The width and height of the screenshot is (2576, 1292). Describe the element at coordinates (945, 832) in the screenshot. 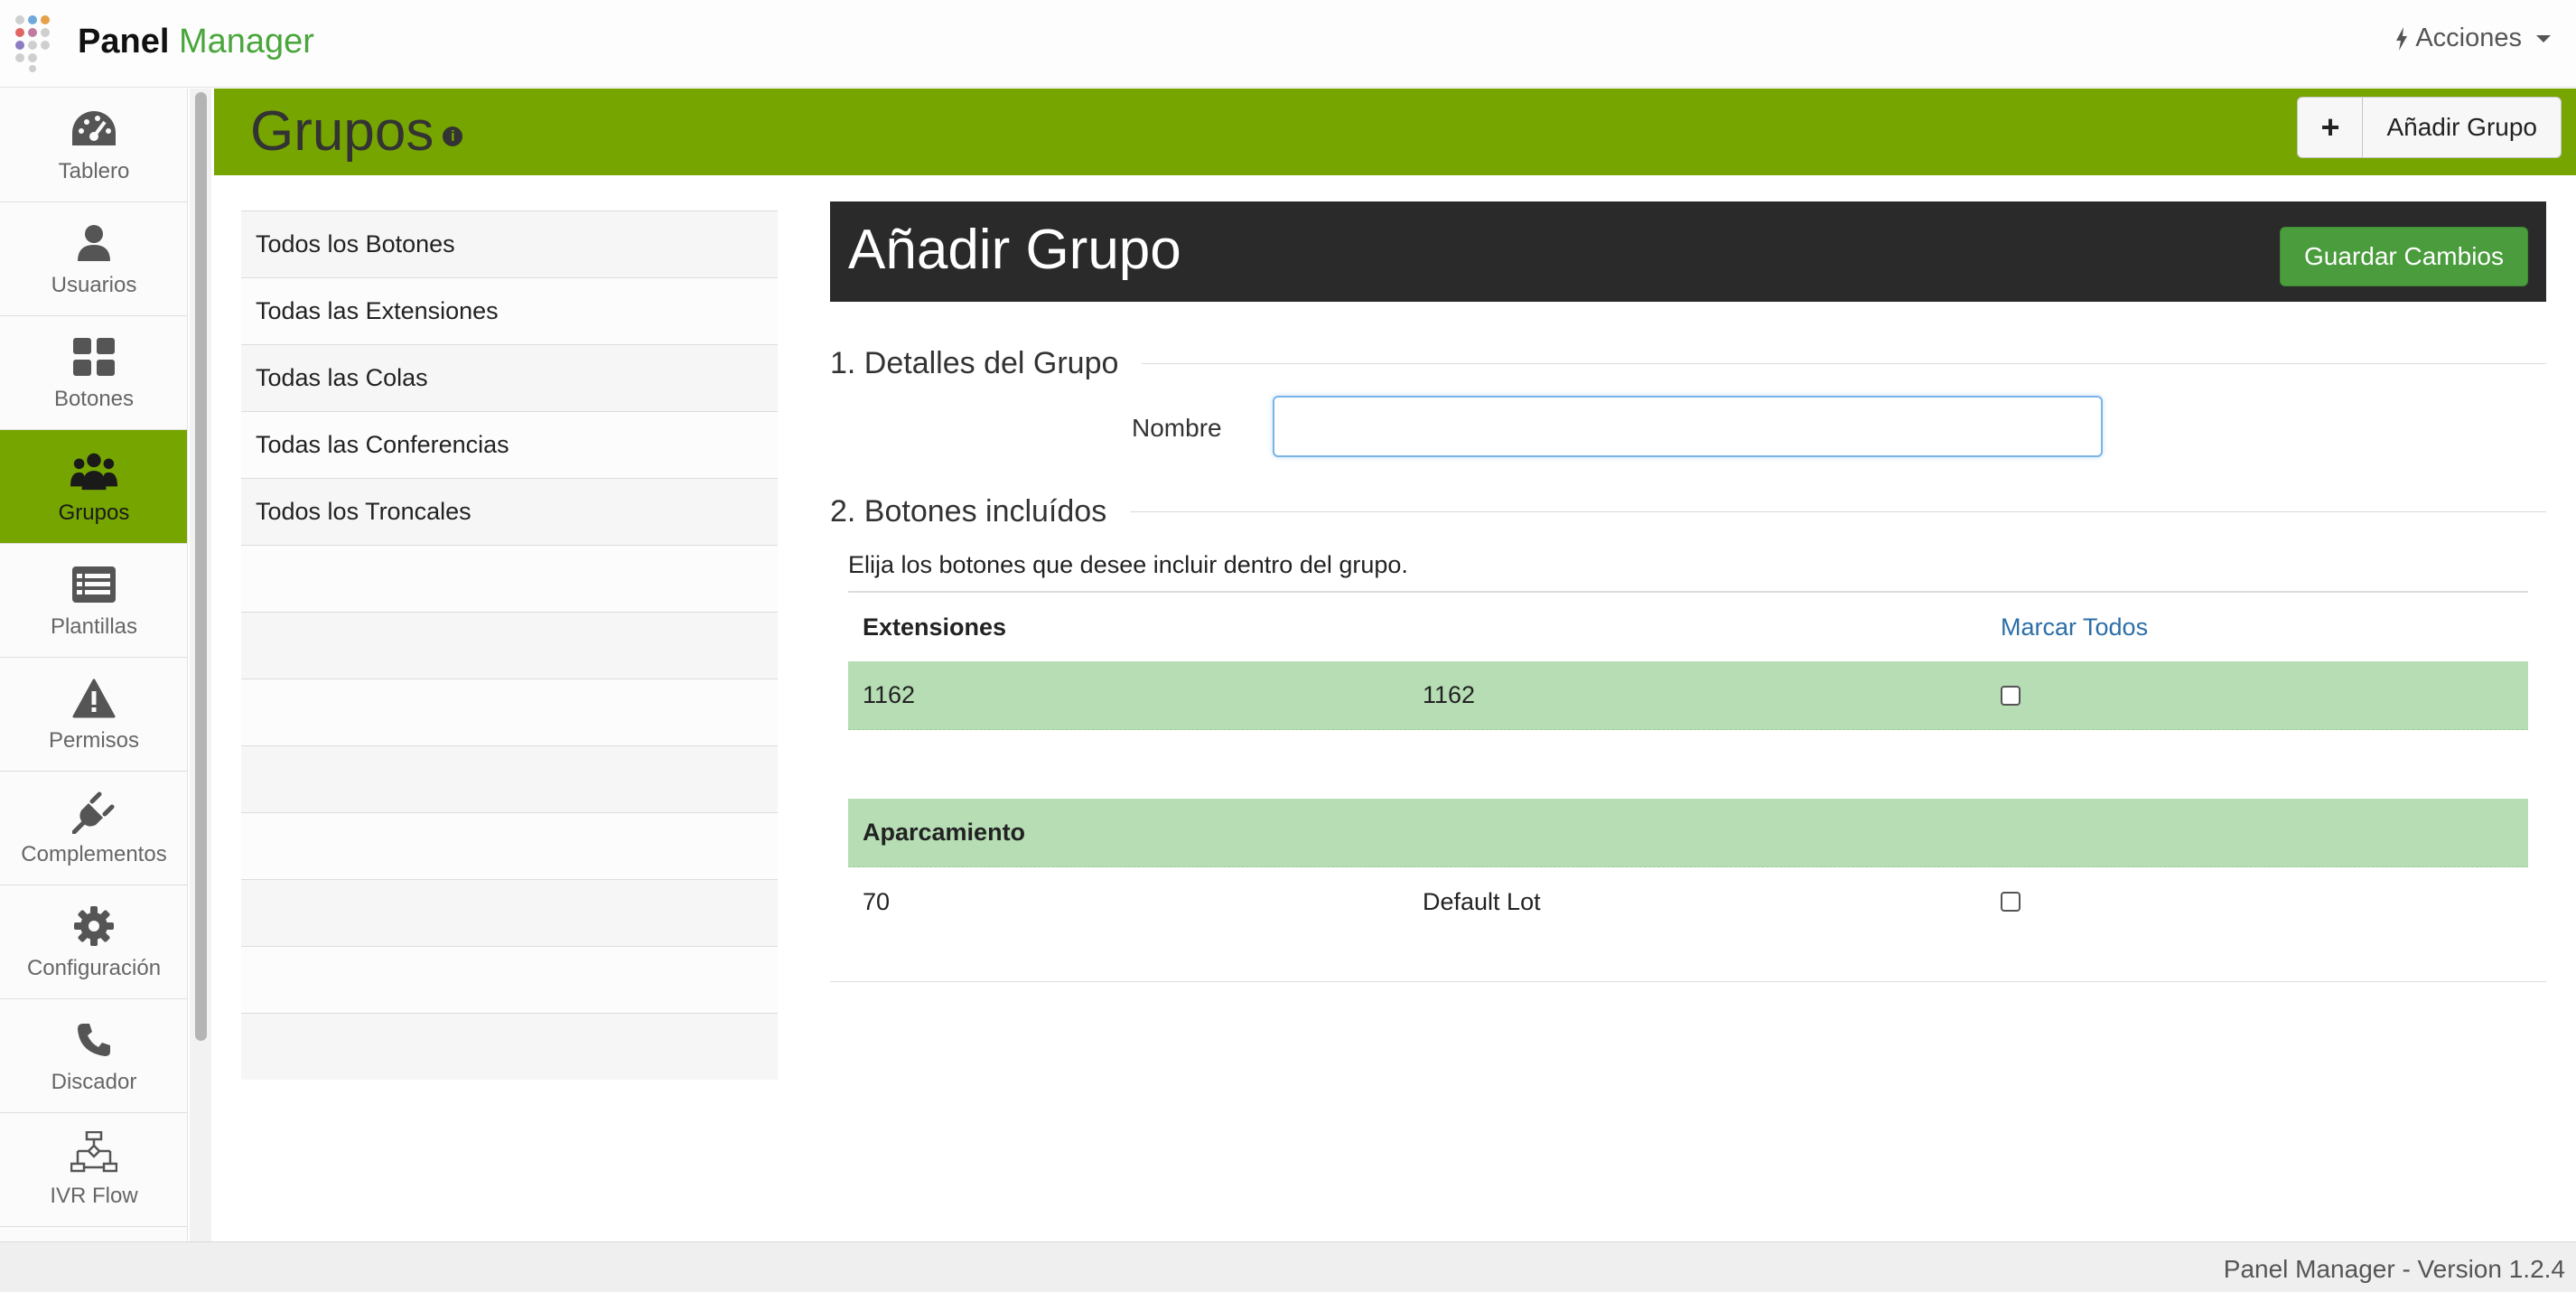

I see `parking-header: Aparcamiento` at that location.